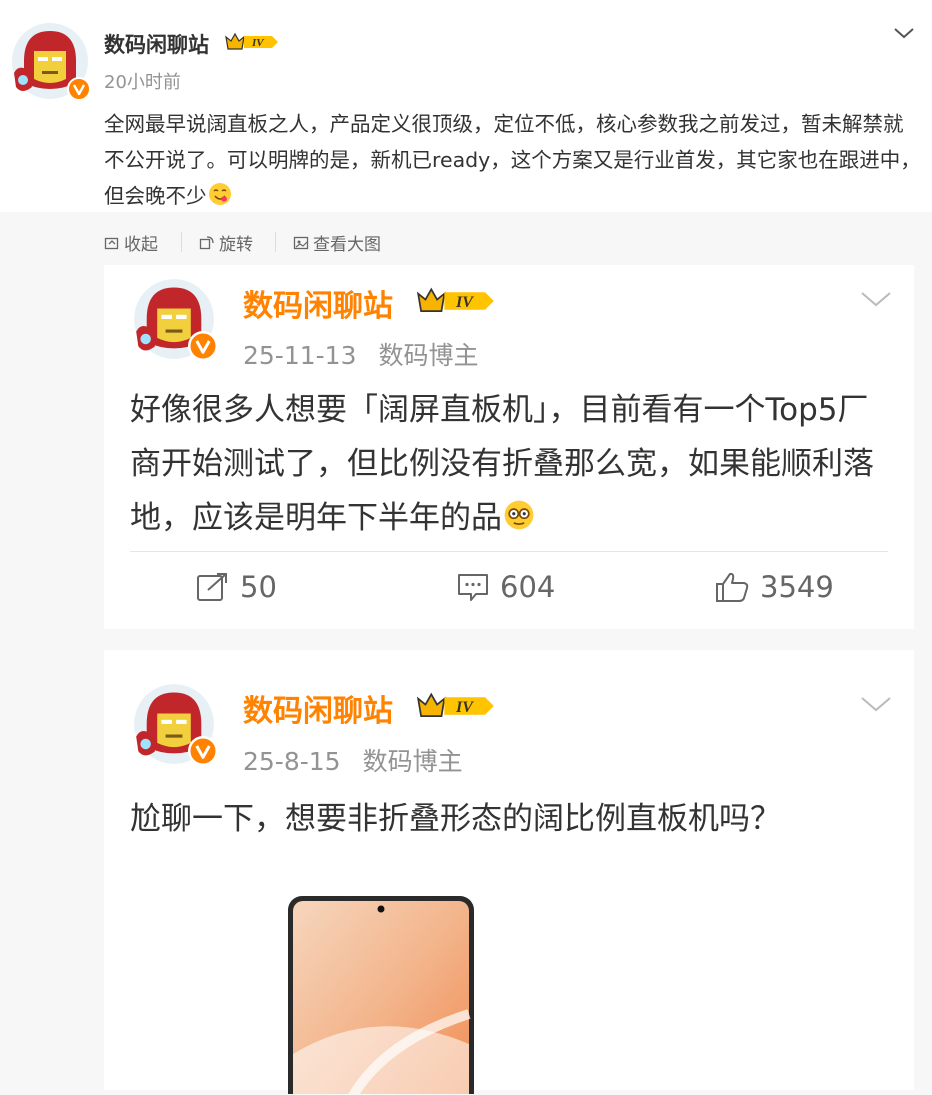  I want to click on view-large-button: 查看大图, so click(337, 242).